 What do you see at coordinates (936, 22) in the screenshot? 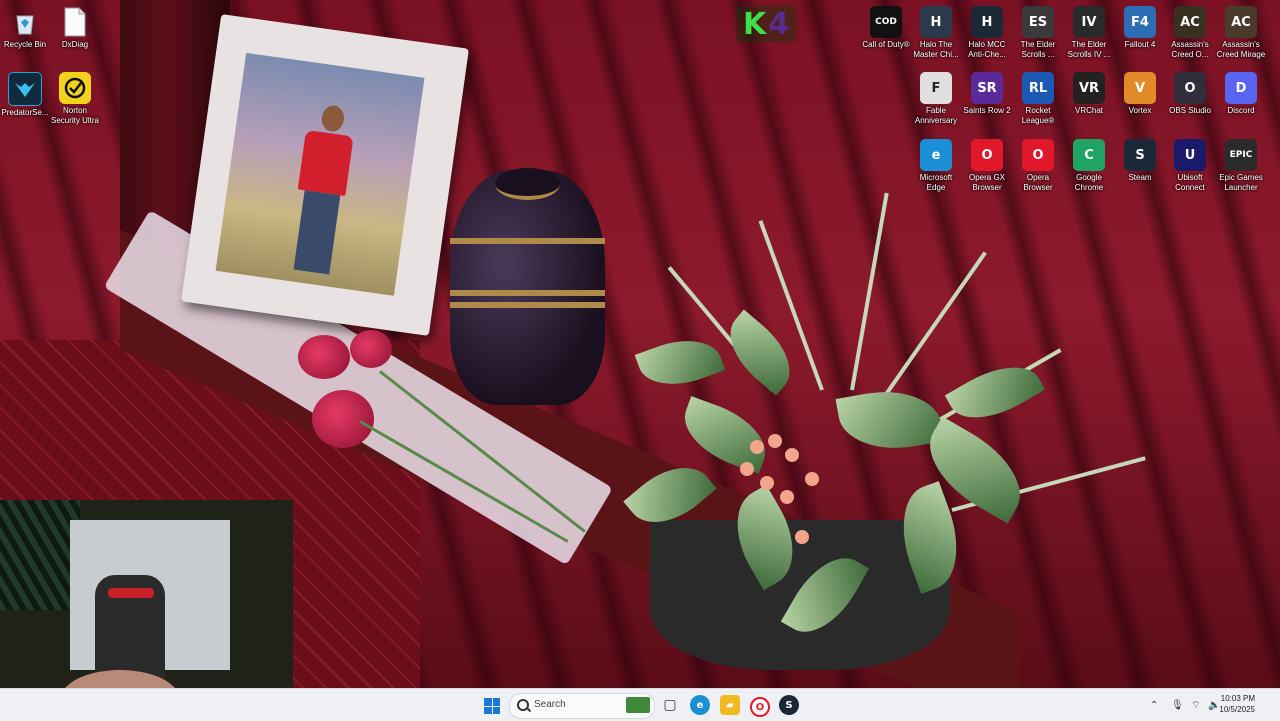
I see `halo-icon: H` at bounding box center [936, 22].